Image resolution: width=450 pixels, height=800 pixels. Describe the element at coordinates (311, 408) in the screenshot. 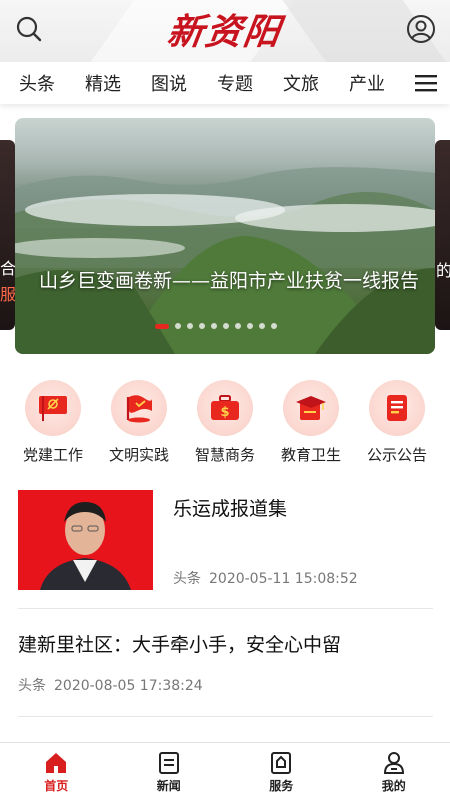

I see `graduation-cap-icon` at that location.